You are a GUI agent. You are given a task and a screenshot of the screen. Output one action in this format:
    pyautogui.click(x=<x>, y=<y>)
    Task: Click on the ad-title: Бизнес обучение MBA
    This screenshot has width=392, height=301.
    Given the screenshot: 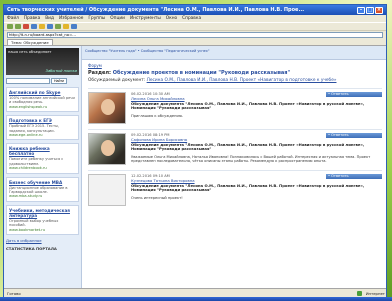 What is the action you would take?
    pyautogui.click(x=42, y=182)
    